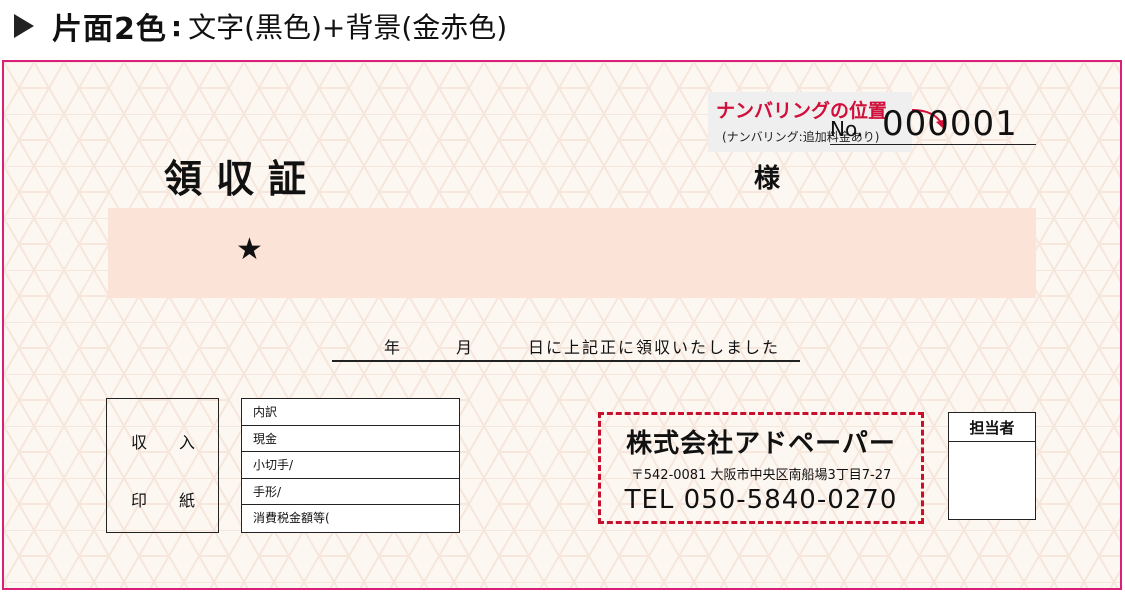 Image resolution: width=1125 pixels, height=594 pixels. I want to click on header-title-detail: 文字(黒色)+背景(金赤色), so click(348, 27).